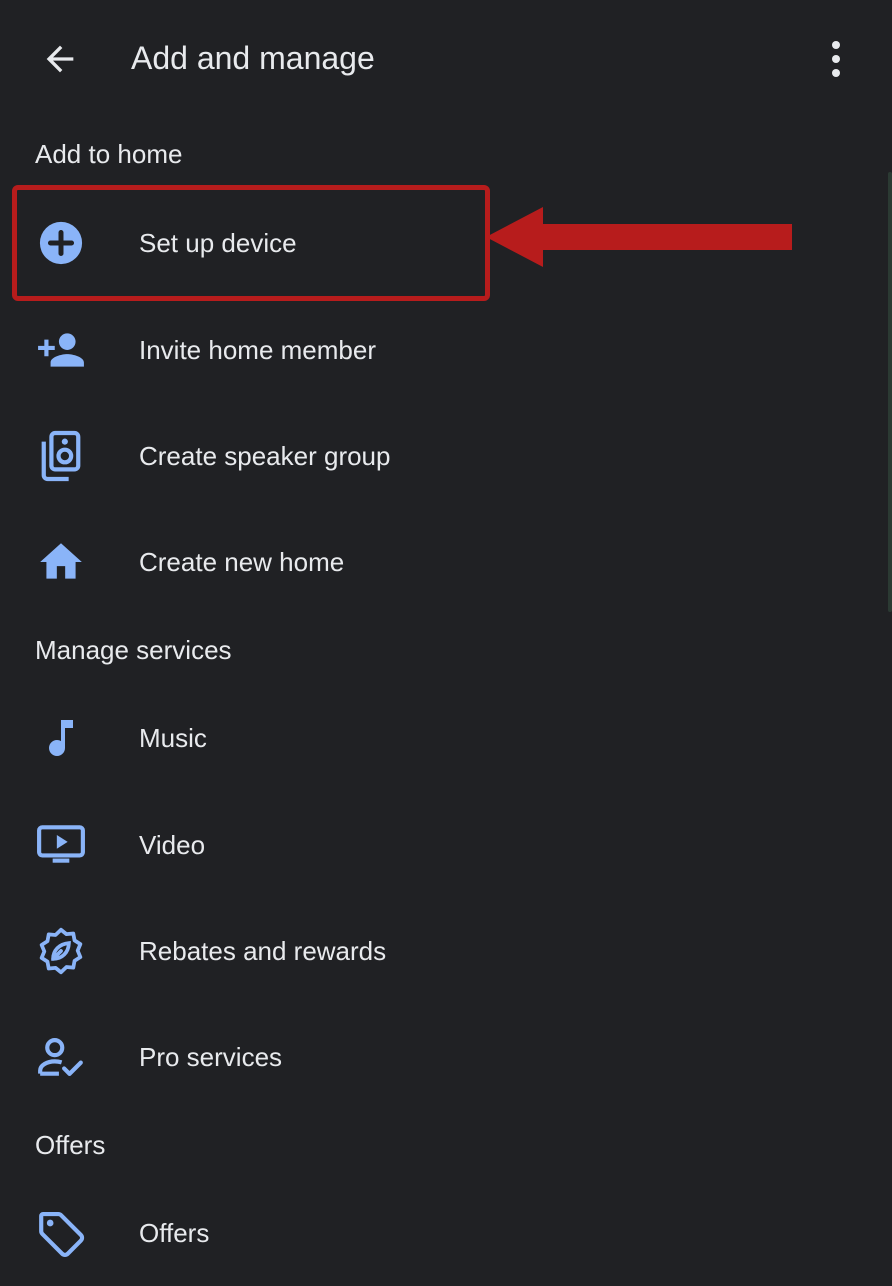 This screenshot has height=1286, width=892. I want to click on add-circle-icon, so click(61, 243).